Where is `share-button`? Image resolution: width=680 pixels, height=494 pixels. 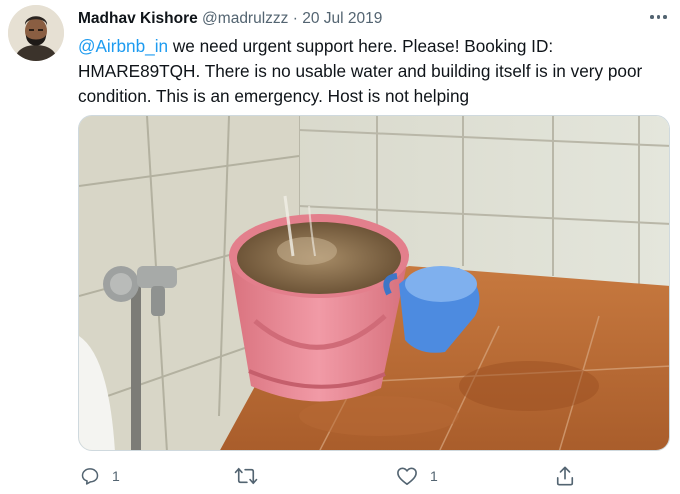 share-button is located at coordinates (565, 476).